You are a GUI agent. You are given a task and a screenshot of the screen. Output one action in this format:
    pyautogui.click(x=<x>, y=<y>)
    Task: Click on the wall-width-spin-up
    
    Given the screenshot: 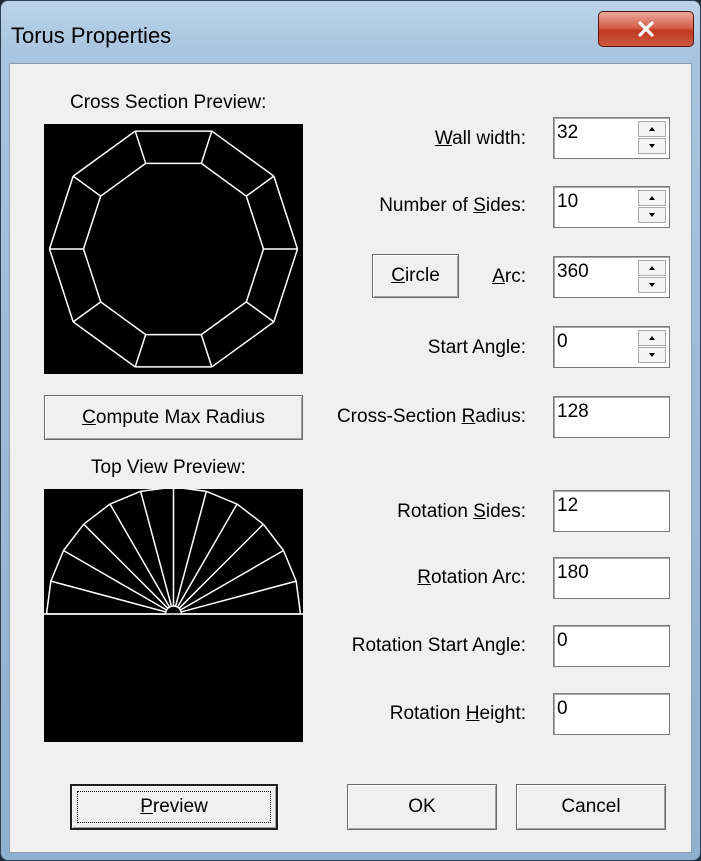 What is the action you would take?
    pyautogui.click(x=652, y=129)
    